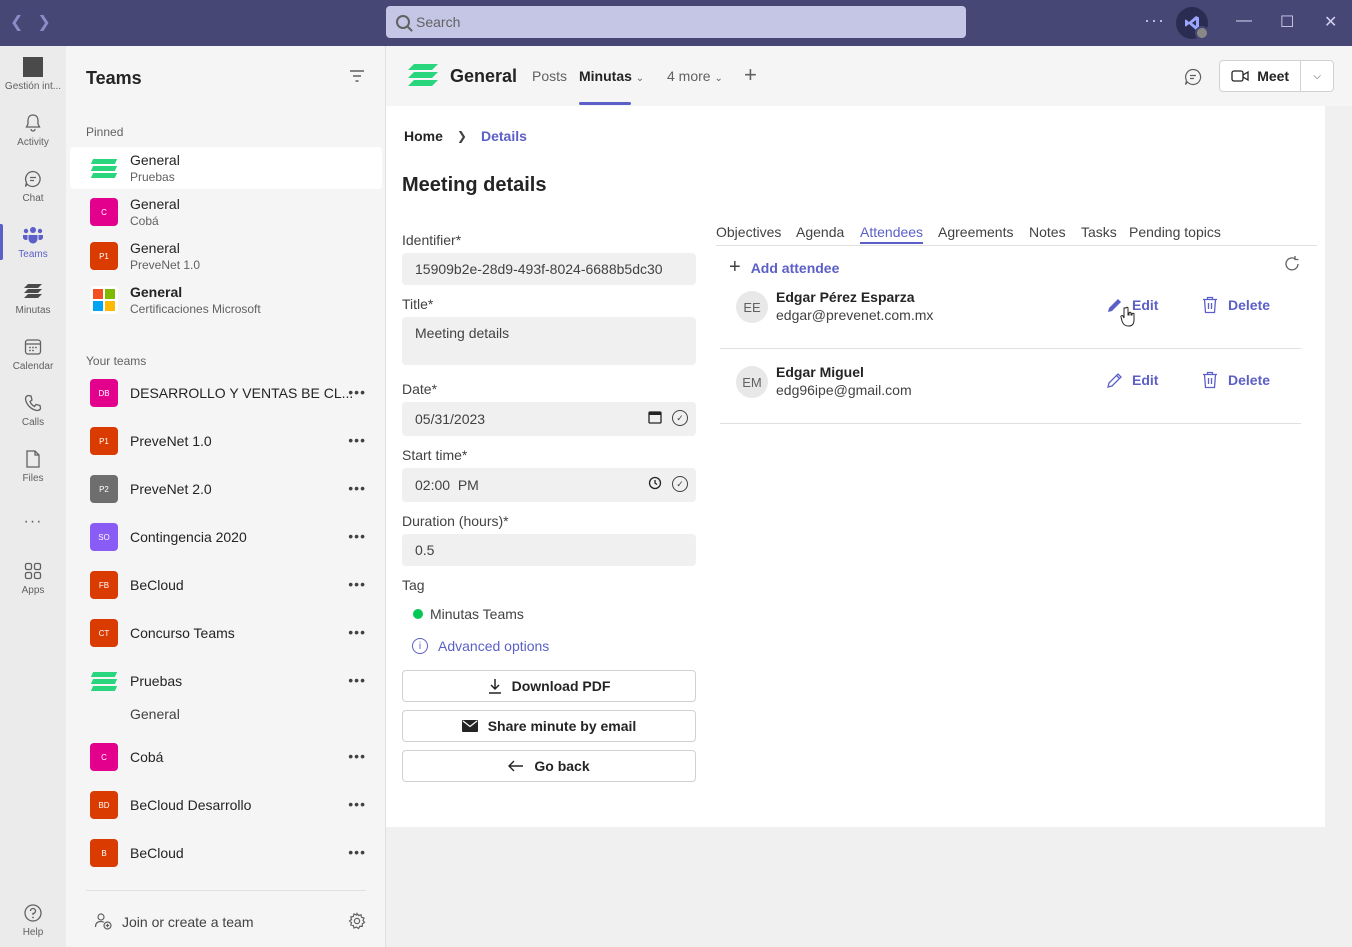  I want to click on team-item: Pruebas •••, so click(226, 681).